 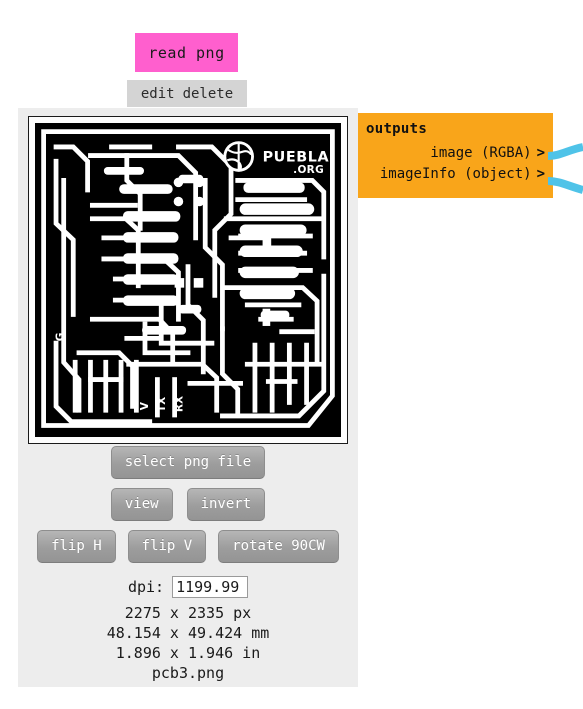 What do you see at coordinates (76, 546) in the screenshot?
I see `flip-horizontal-button: flip H` at bounding box center [76, 546].